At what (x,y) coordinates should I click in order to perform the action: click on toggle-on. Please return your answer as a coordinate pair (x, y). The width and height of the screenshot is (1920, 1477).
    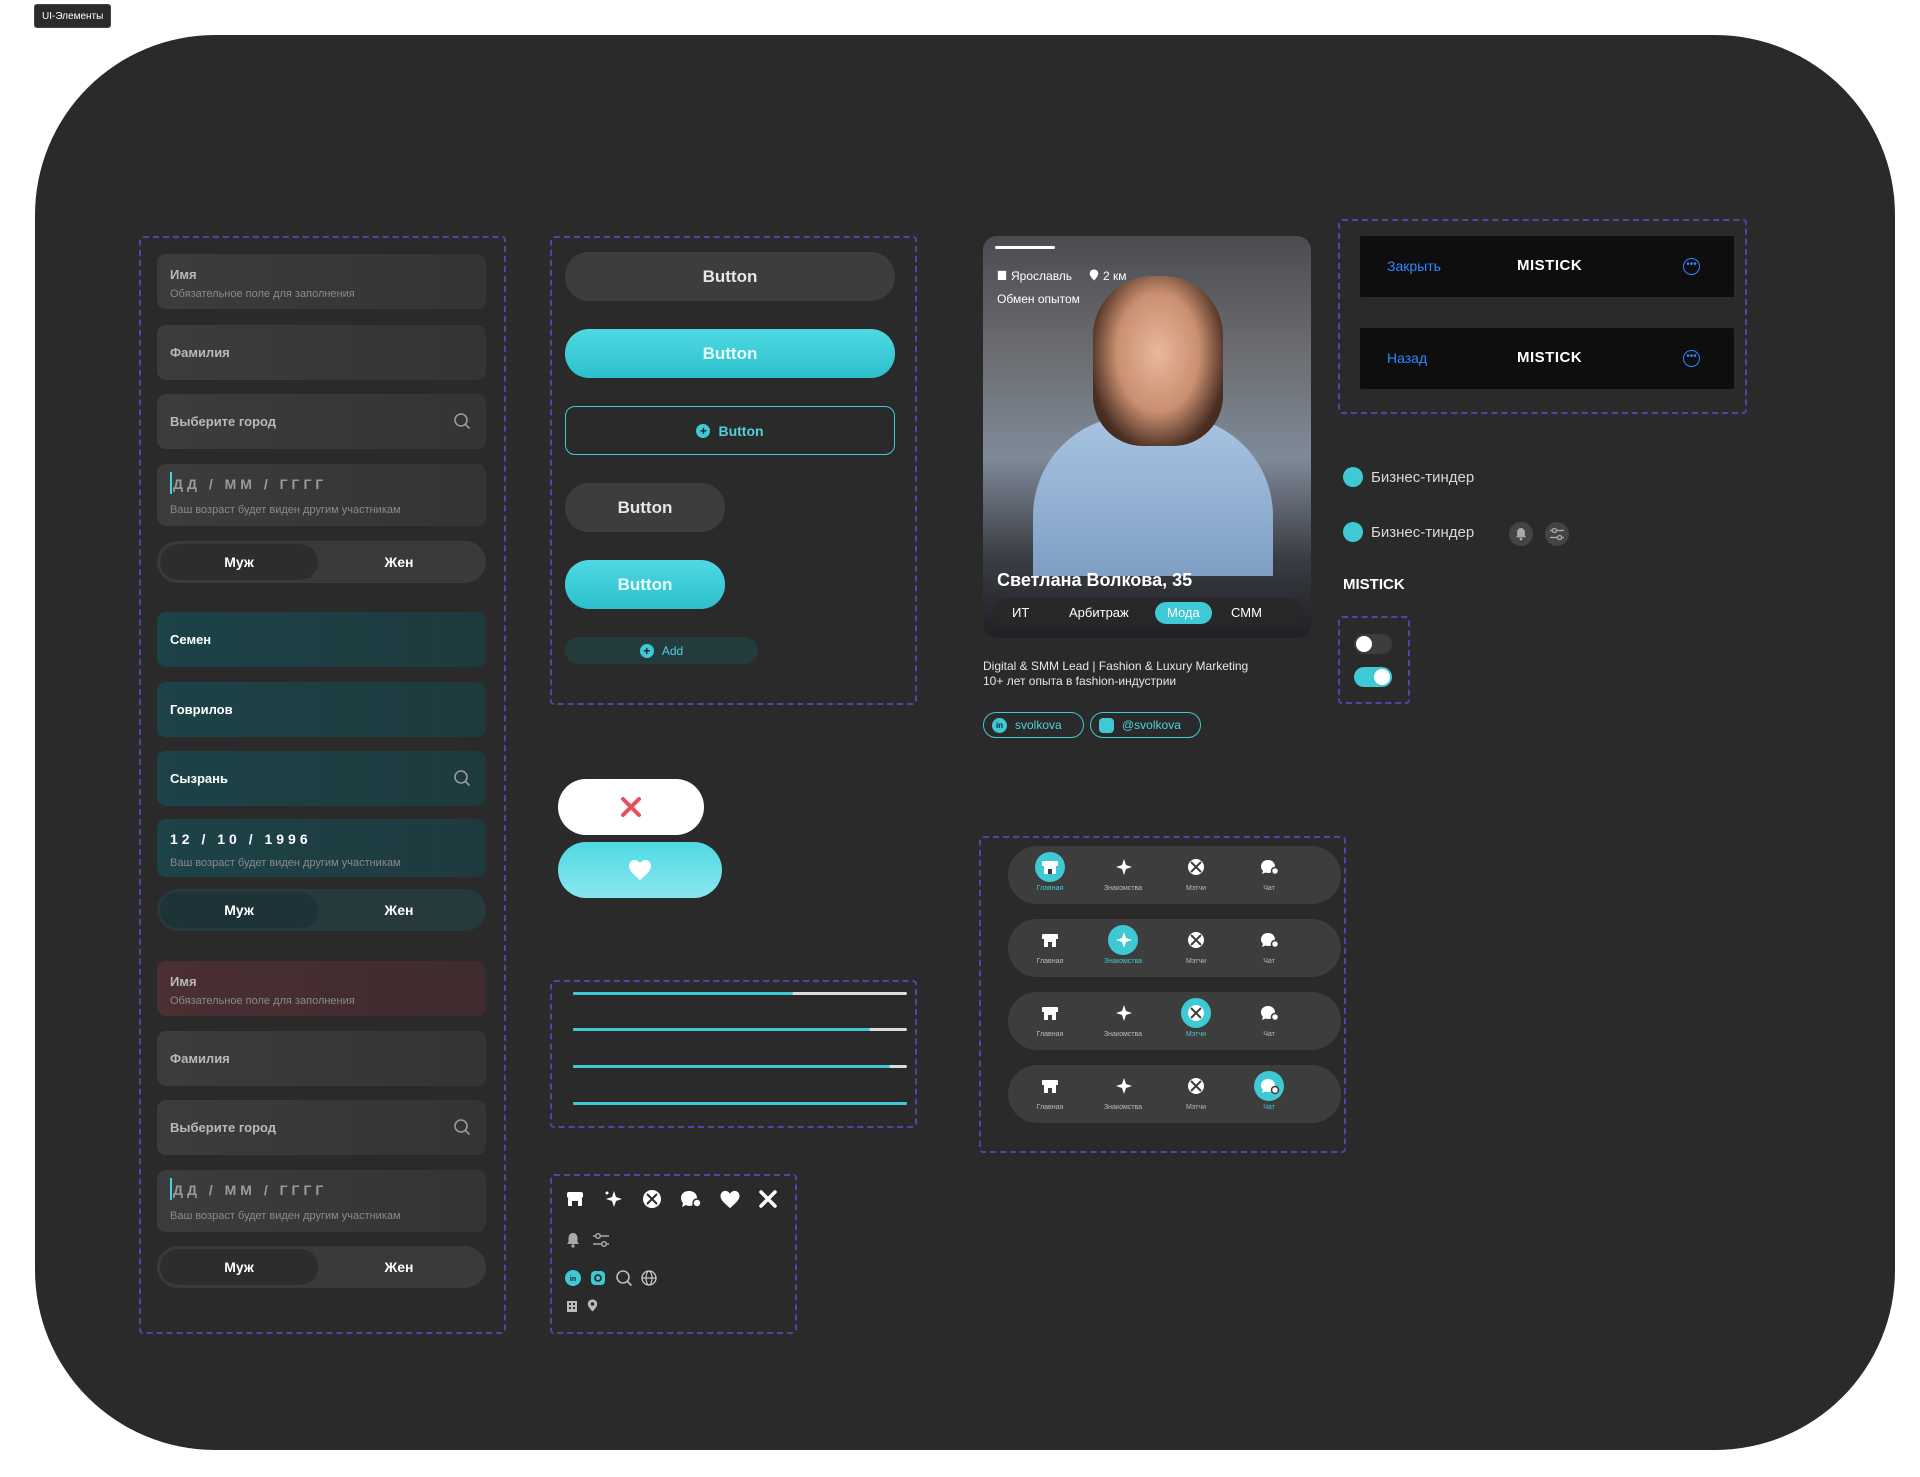
    Looking at the image, I should click on (1373, 677).